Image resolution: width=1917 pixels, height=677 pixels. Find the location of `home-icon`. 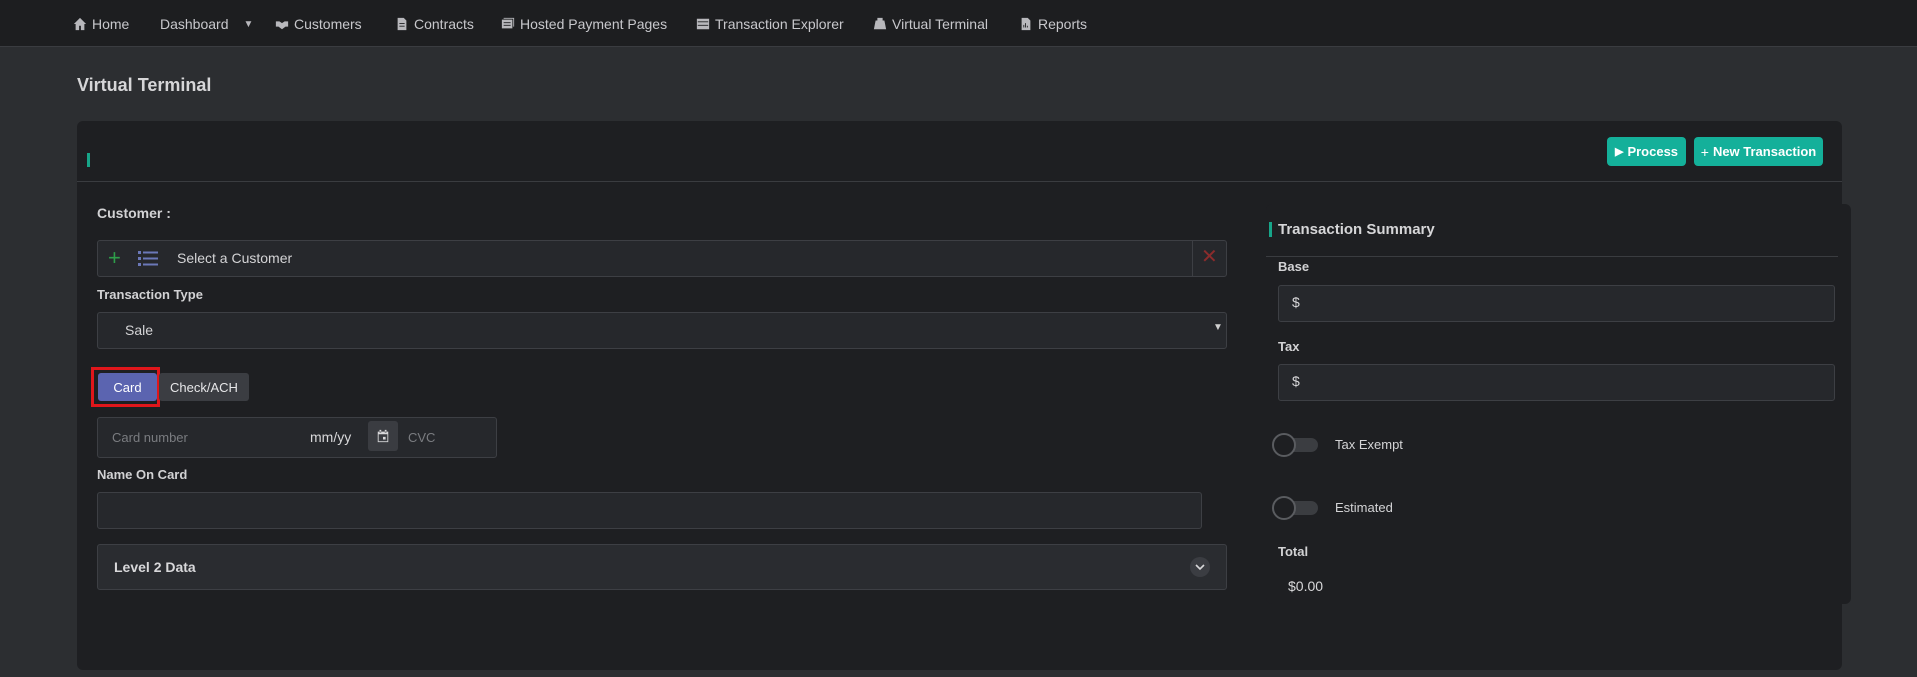

home-icon is located at coordinates (80, 24).